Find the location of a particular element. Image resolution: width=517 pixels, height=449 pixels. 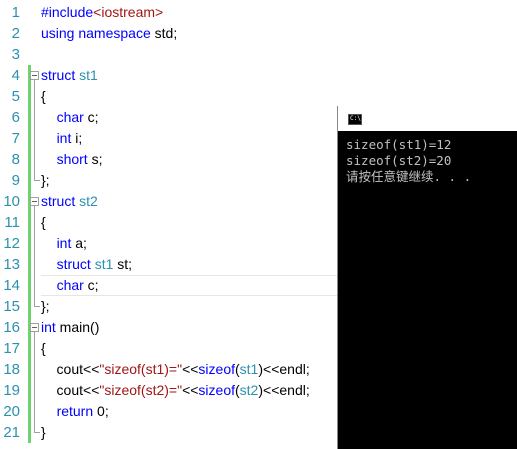

console-app-icon: C:\. is located at coordinates (356, 119).